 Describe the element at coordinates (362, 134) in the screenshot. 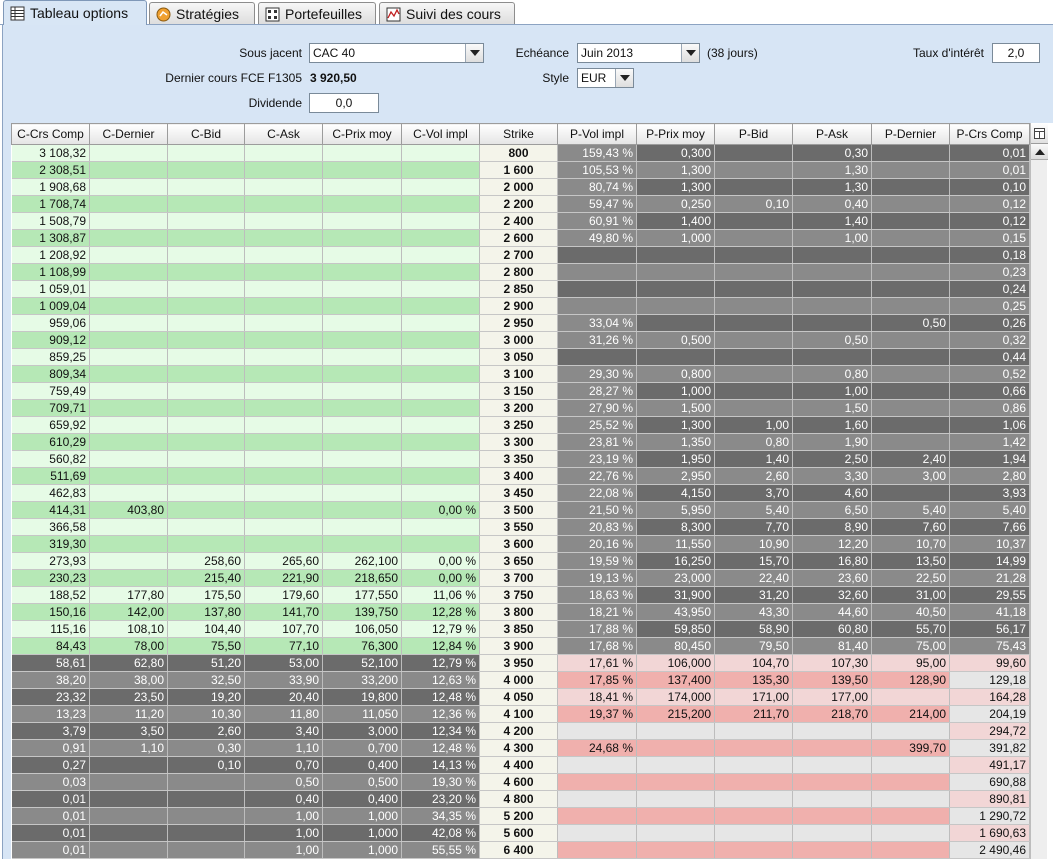

I see `column-header: C-Prix moy` at that location.